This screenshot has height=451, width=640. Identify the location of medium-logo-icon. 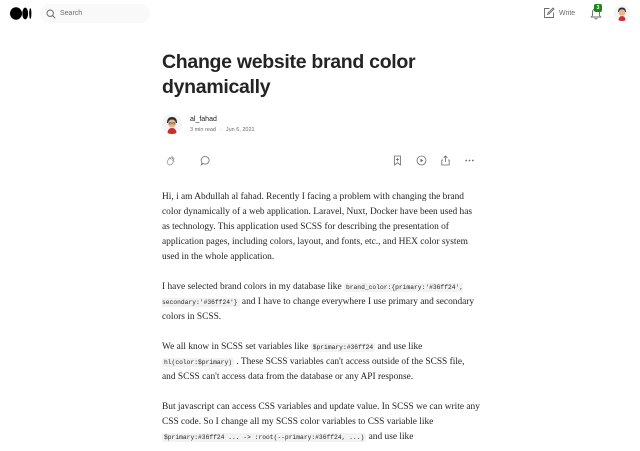
(21, 13).